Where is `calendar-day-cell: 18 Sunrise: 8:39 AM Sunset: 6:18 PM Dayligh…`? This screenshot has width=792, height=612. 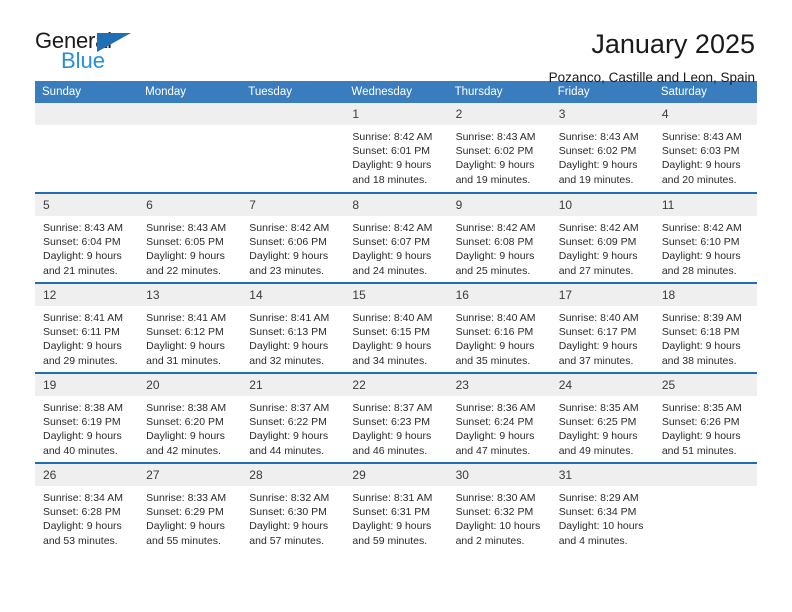
calendar-day-cell: 18 Sunrise: 8:39 AM Sunset: 6:18 PM Dayligh… is located at coordinates (705, 327).